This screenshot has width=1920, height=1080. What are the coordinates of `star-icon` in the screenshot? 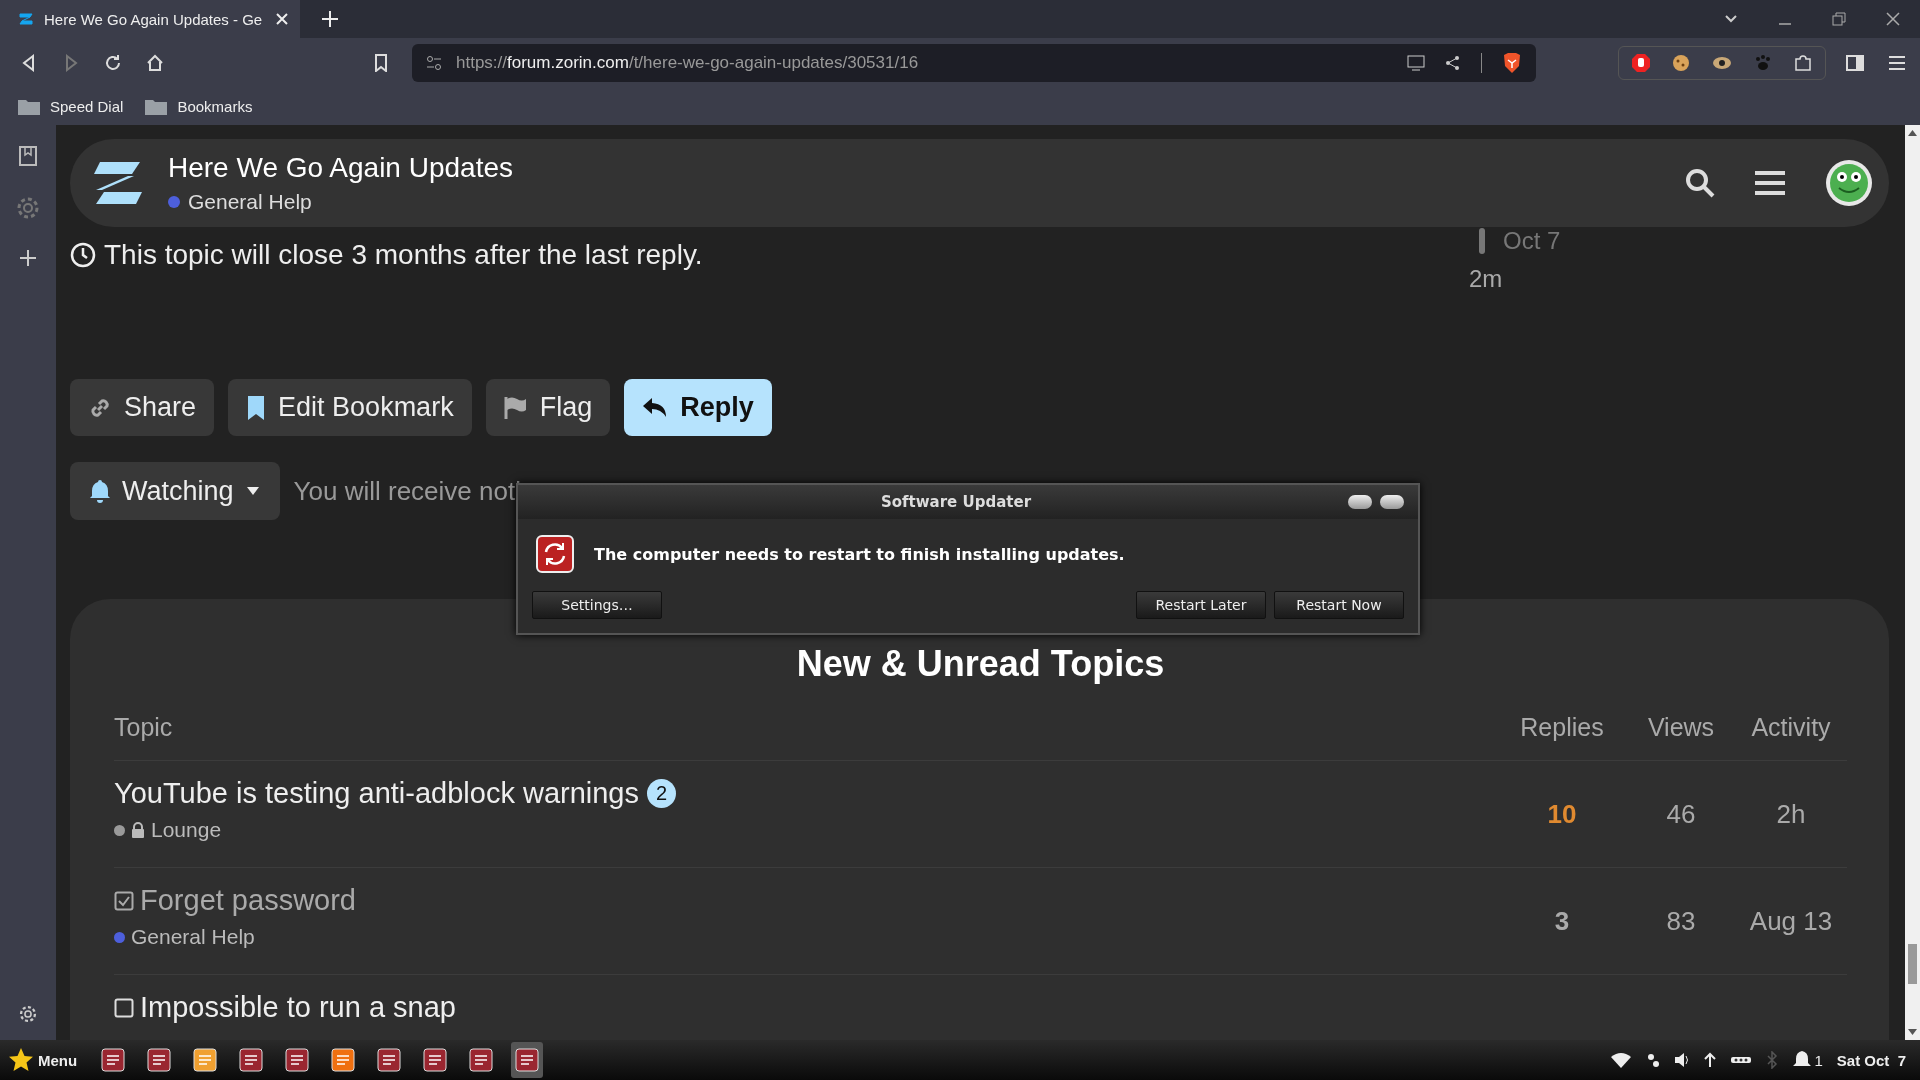 It's located at (21, 1060).